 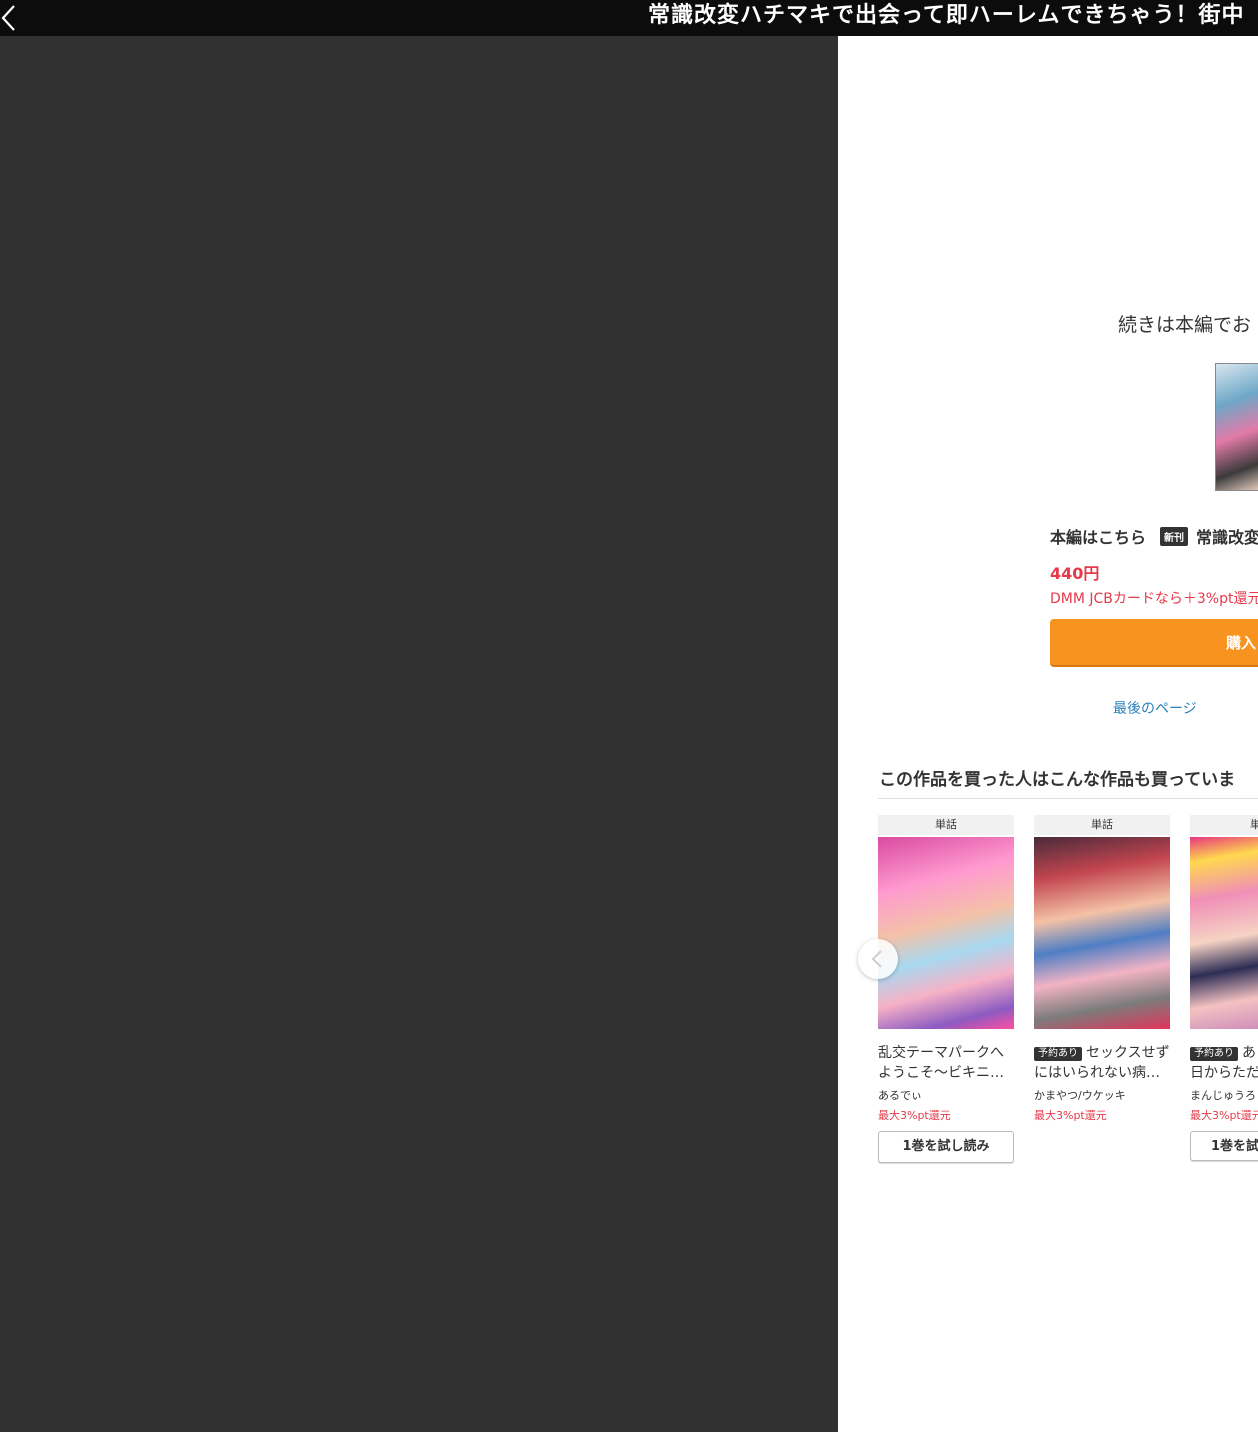 What do you see at coordinates (946, 1095) in the screenshot?
I see `card-author: あるでぃ` at bounding box center [946, 1095].